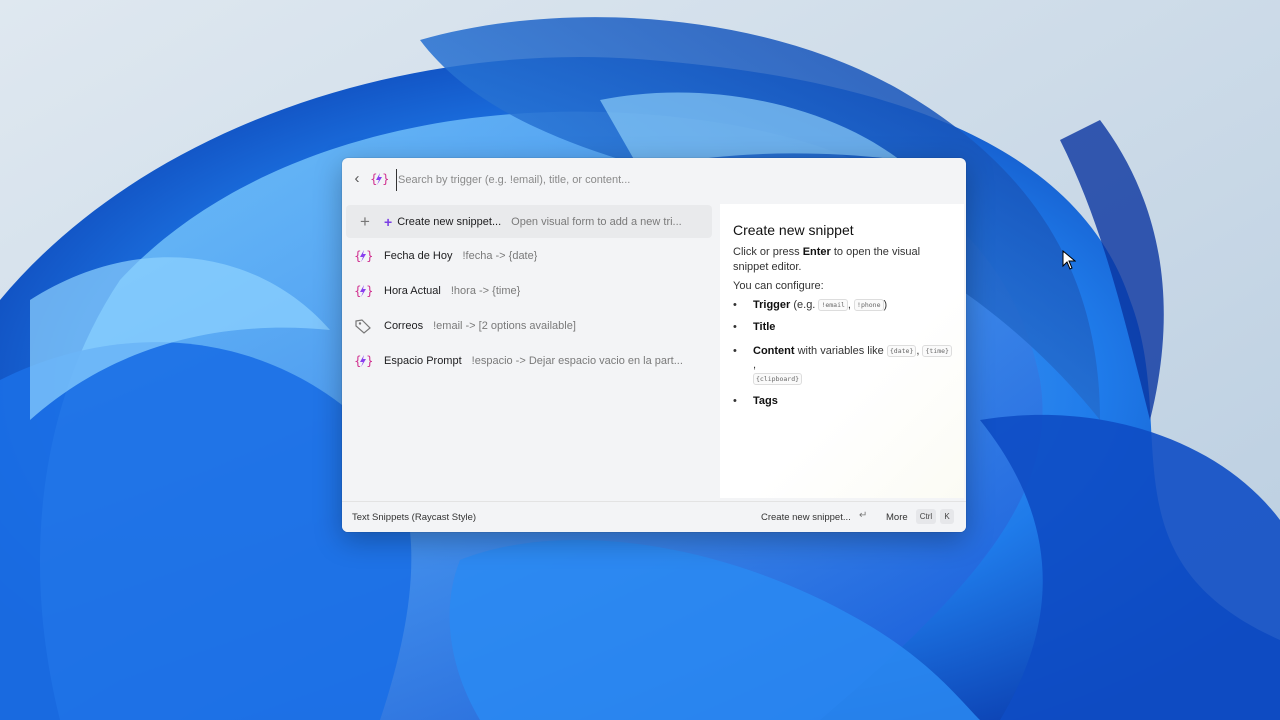 Image resolution: width=1280 pixels, height=720 pixels. I want to click on list-item-hora-actual: { } Hora Actual !hora -> {time}, so click(530, 290).